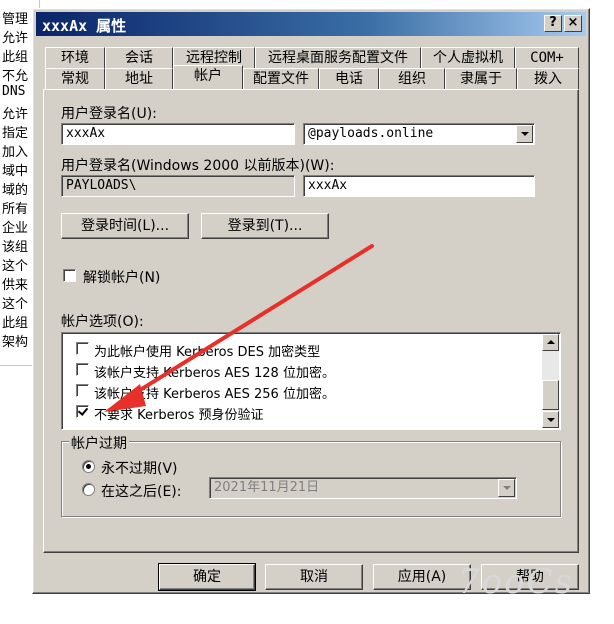  What do you see at coordinates (349, 78) in the screenshot?
I see `tab-telephones: 电话` at bounding box center [349, 78].